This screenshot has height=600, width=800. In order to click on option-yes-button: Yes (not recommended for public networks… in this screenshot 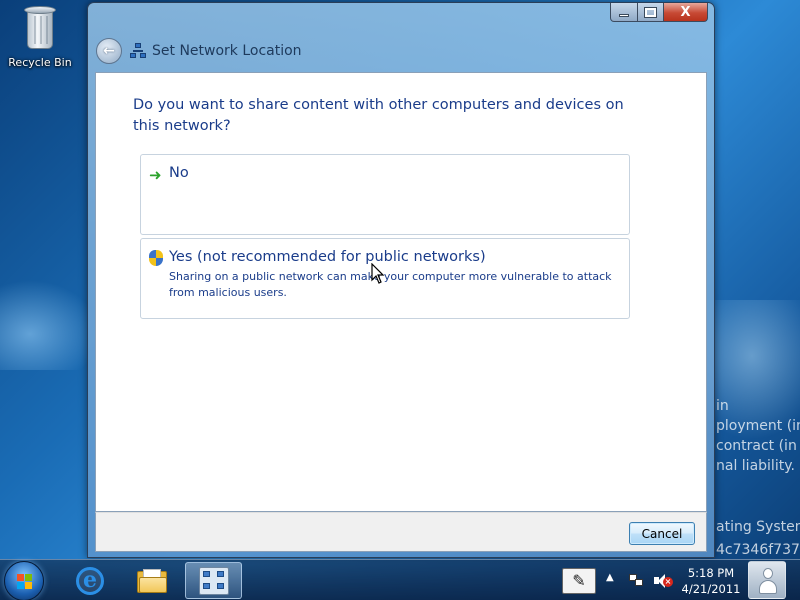, I will do `click(385, 278)`.